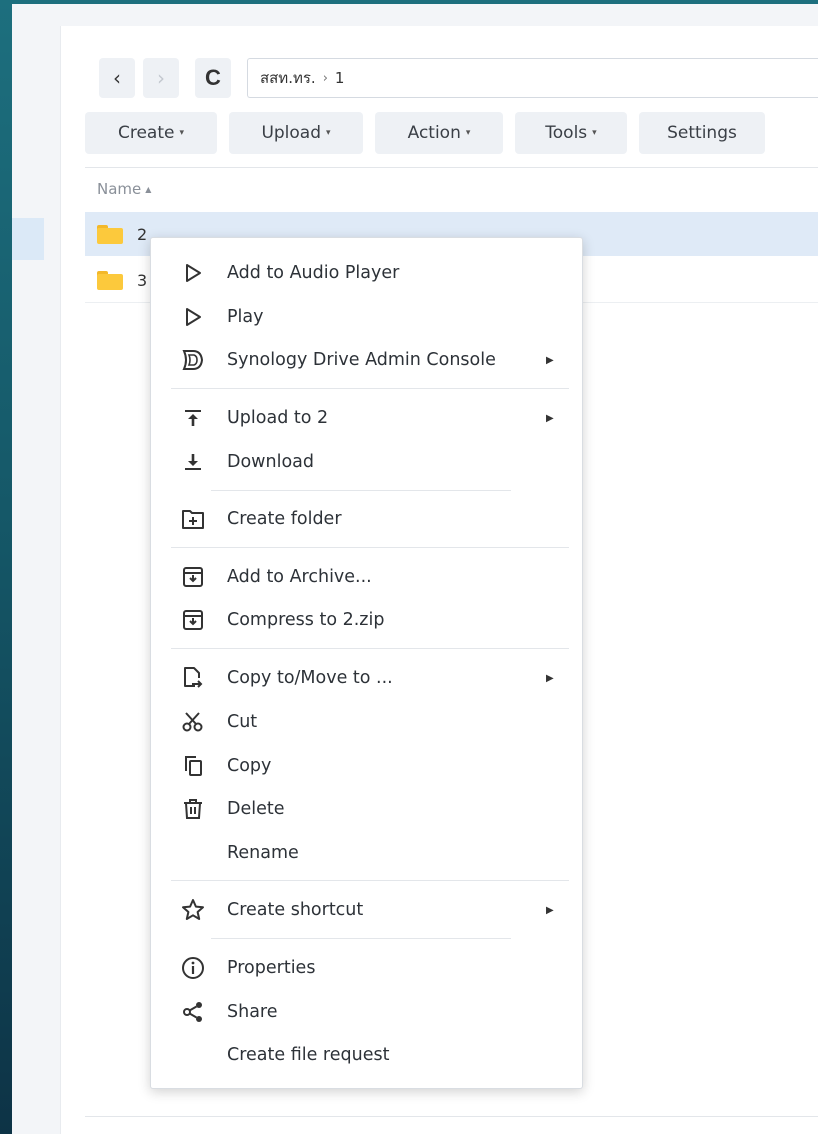 The height and width of the screenshot is (1134, 818). What do you see at coordinates (366, 853) in the screenshot?
I see `menu-item-rename: Rename` at bounding box center [366, 853].